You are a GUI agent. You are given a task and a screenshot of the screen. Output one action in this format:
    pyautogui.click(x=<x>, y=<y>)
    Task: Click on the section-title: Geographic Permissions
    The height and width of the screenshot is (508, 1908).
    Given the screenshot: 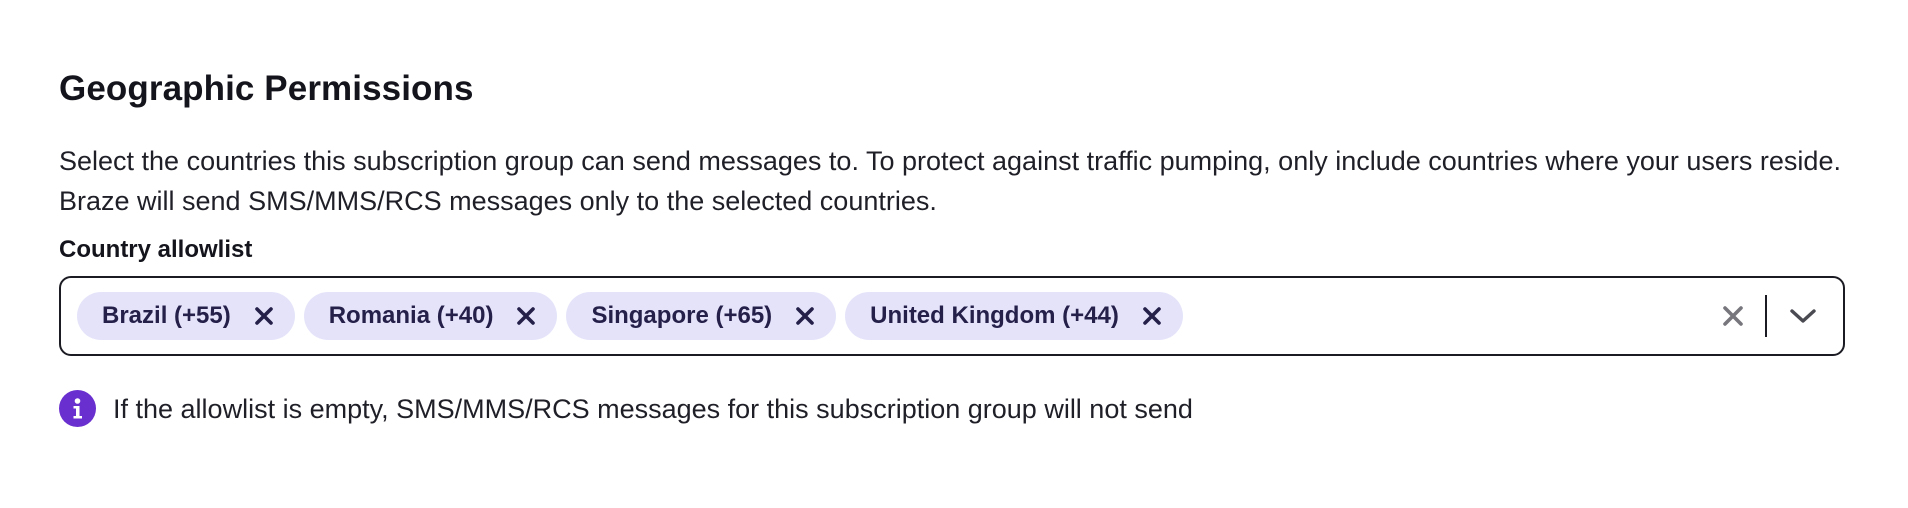 What is the action you would take?
    pyautogui.click(x=266, y=88)
    